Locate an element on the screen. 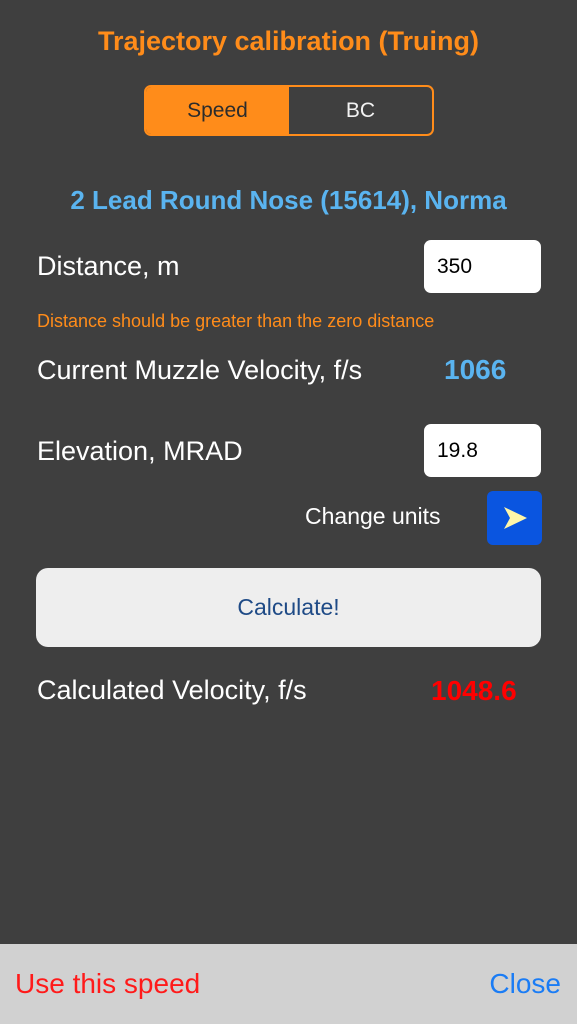 Image resolution: width=577 pixels, height=1024 pixels. muzzle-velocity-value: 1066 is located at coordinates (475, 369).